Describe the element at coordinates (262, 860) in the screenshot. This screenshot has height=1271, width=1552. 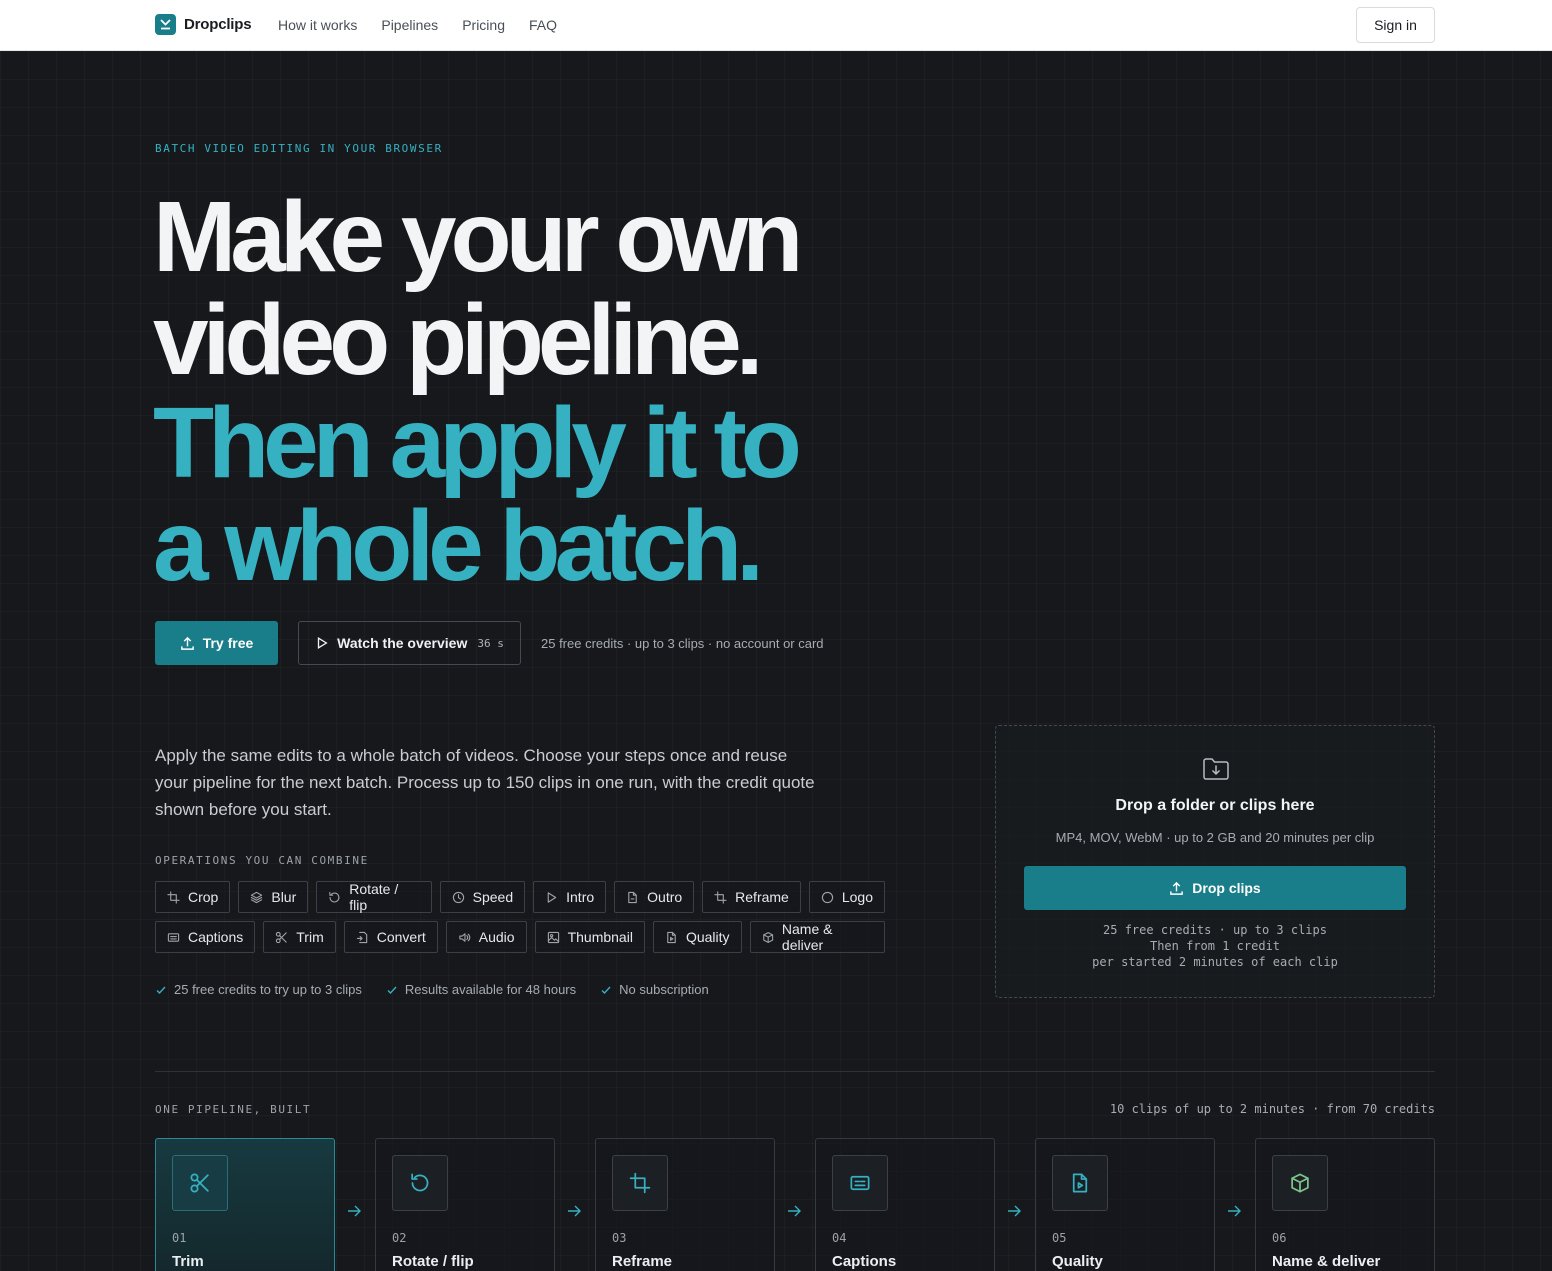
I see `operations-label: OPERATIONS YOU CAN COMBINE` at that location.